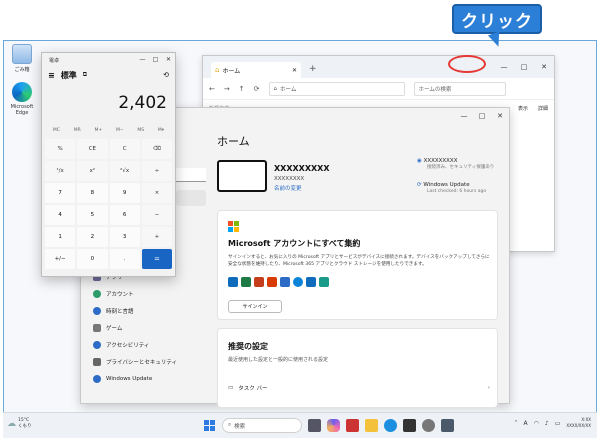  Describe the element at coordinates (352, 425) in the screenshot. I see `media-icon` at that location.